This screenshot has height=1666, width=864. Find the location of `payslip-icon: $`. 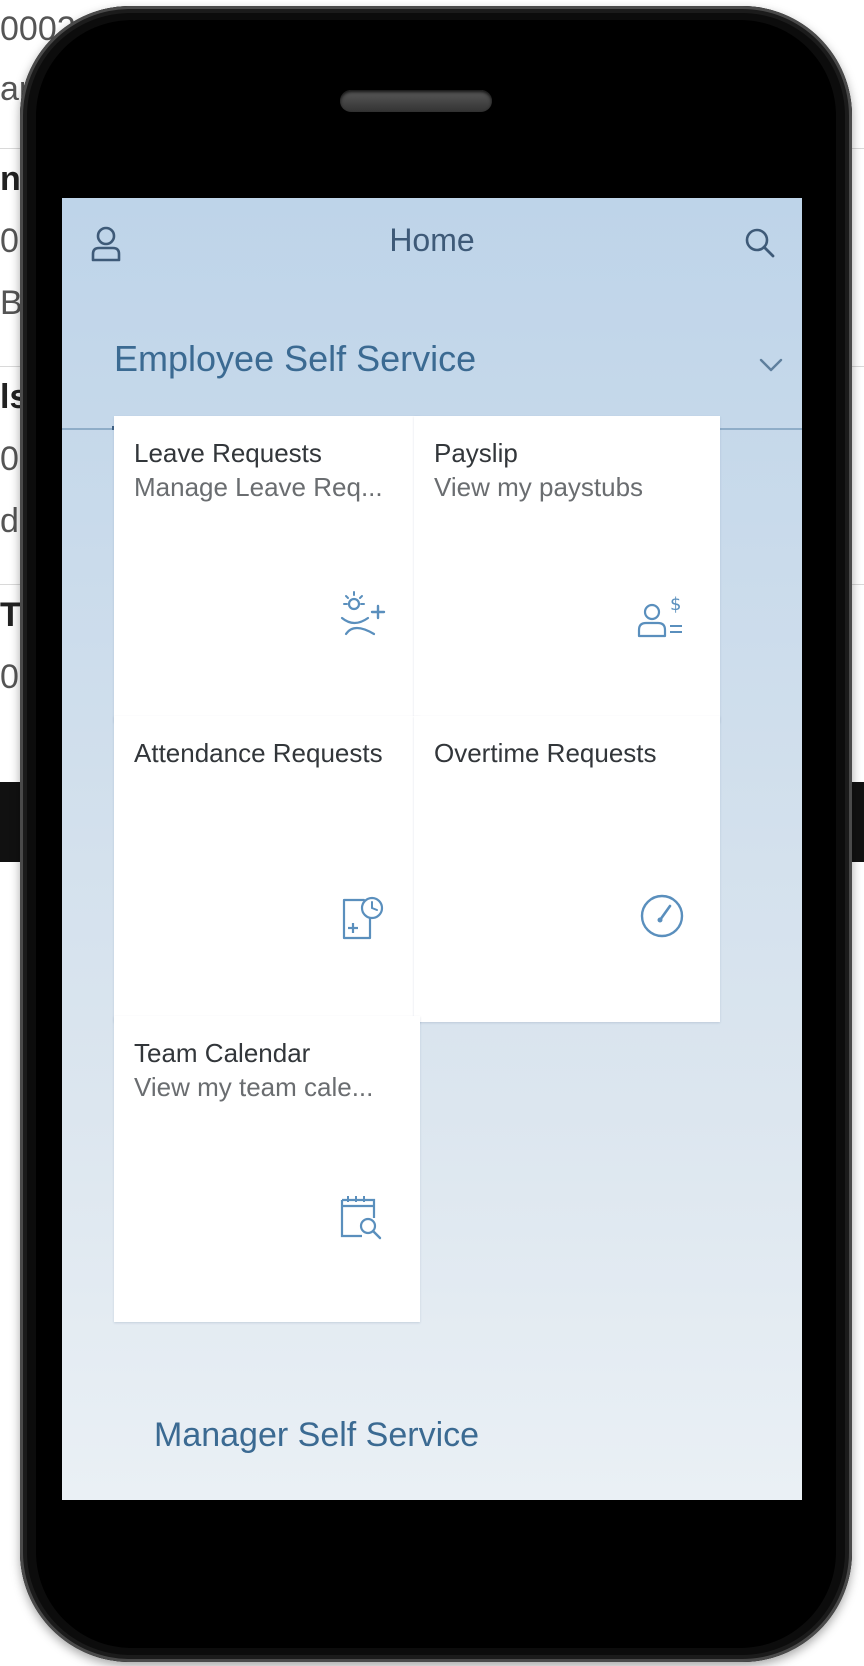

payslip-icon: $ is located at coordinates (662, 616).